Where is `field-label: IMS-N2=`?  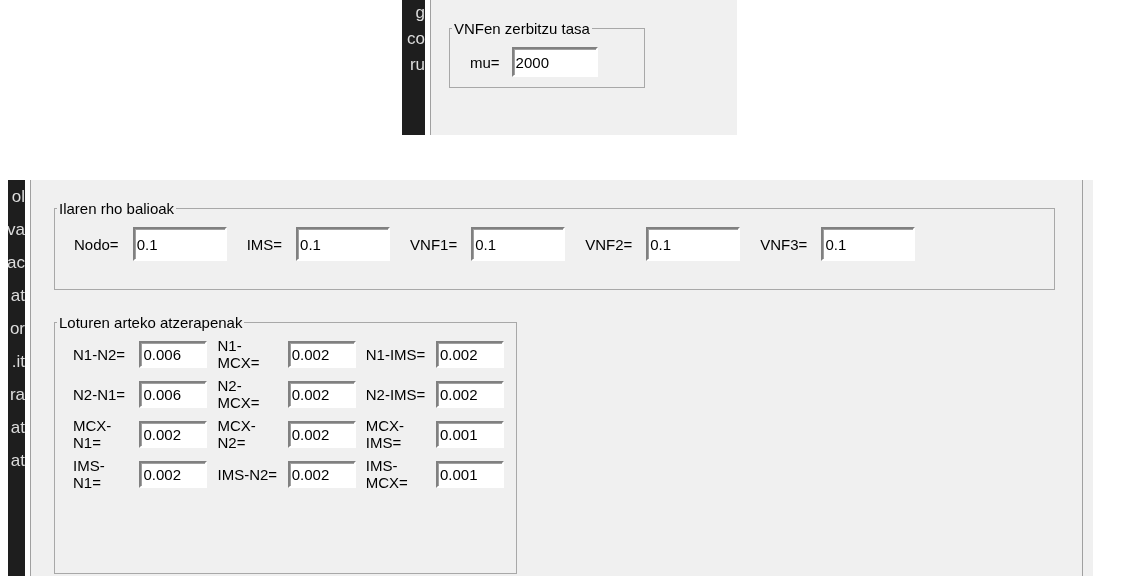 field-label: IMS-N2= is located at coordinates (247, 474).